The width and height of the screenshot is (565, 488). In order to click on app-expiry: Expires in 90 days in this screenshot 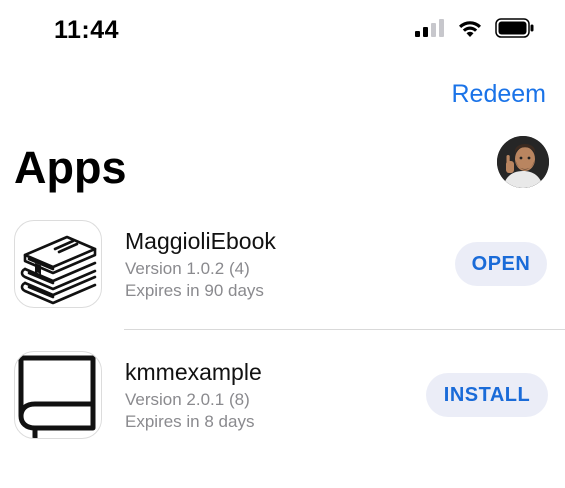, I will do `click(194, 290)`.